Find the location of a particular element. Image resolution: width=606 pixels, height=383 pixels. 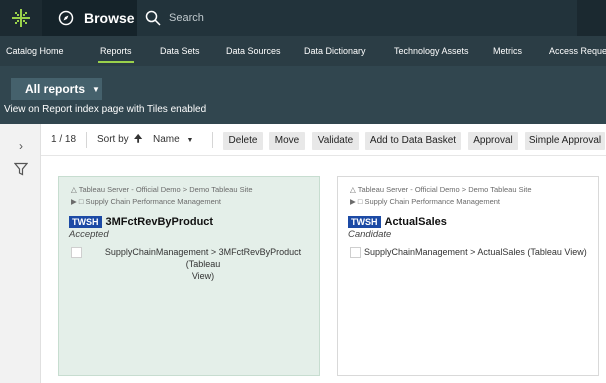

browse-button: Browse is located at coordinates (89, 18).